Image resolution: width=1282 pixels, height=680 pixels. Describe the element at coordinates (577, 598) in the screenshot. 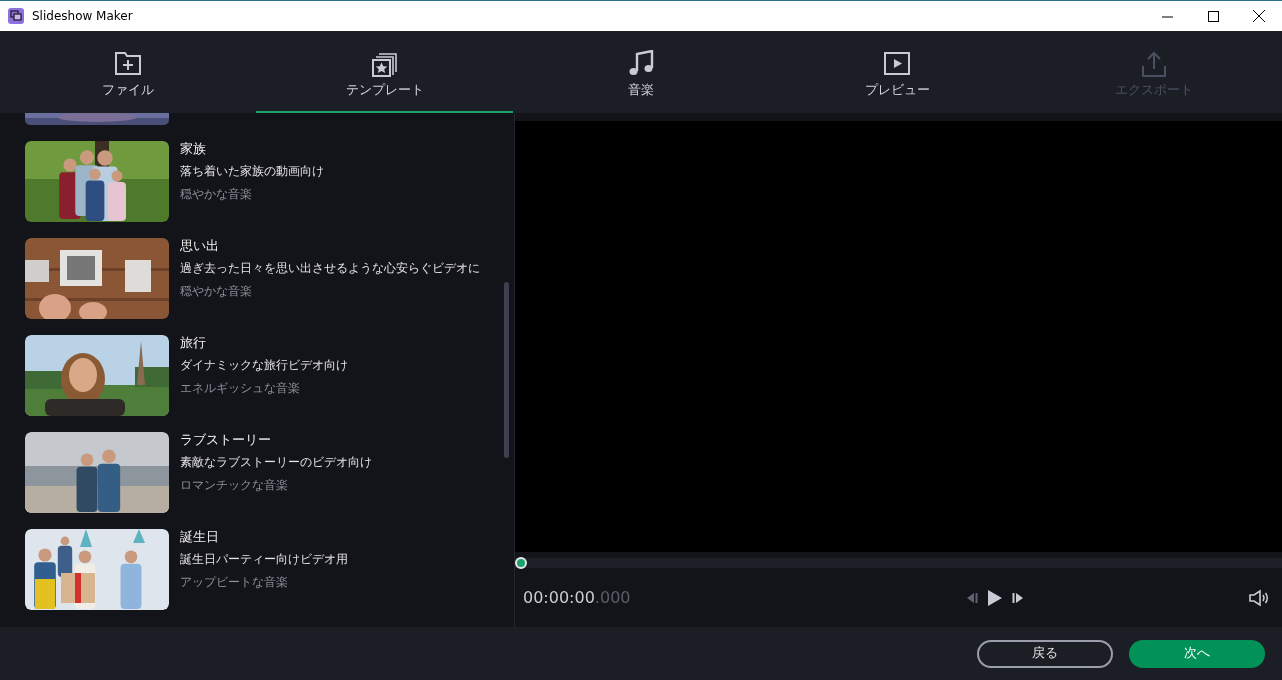

I see `timecode: 00:00:00.000` at that location.